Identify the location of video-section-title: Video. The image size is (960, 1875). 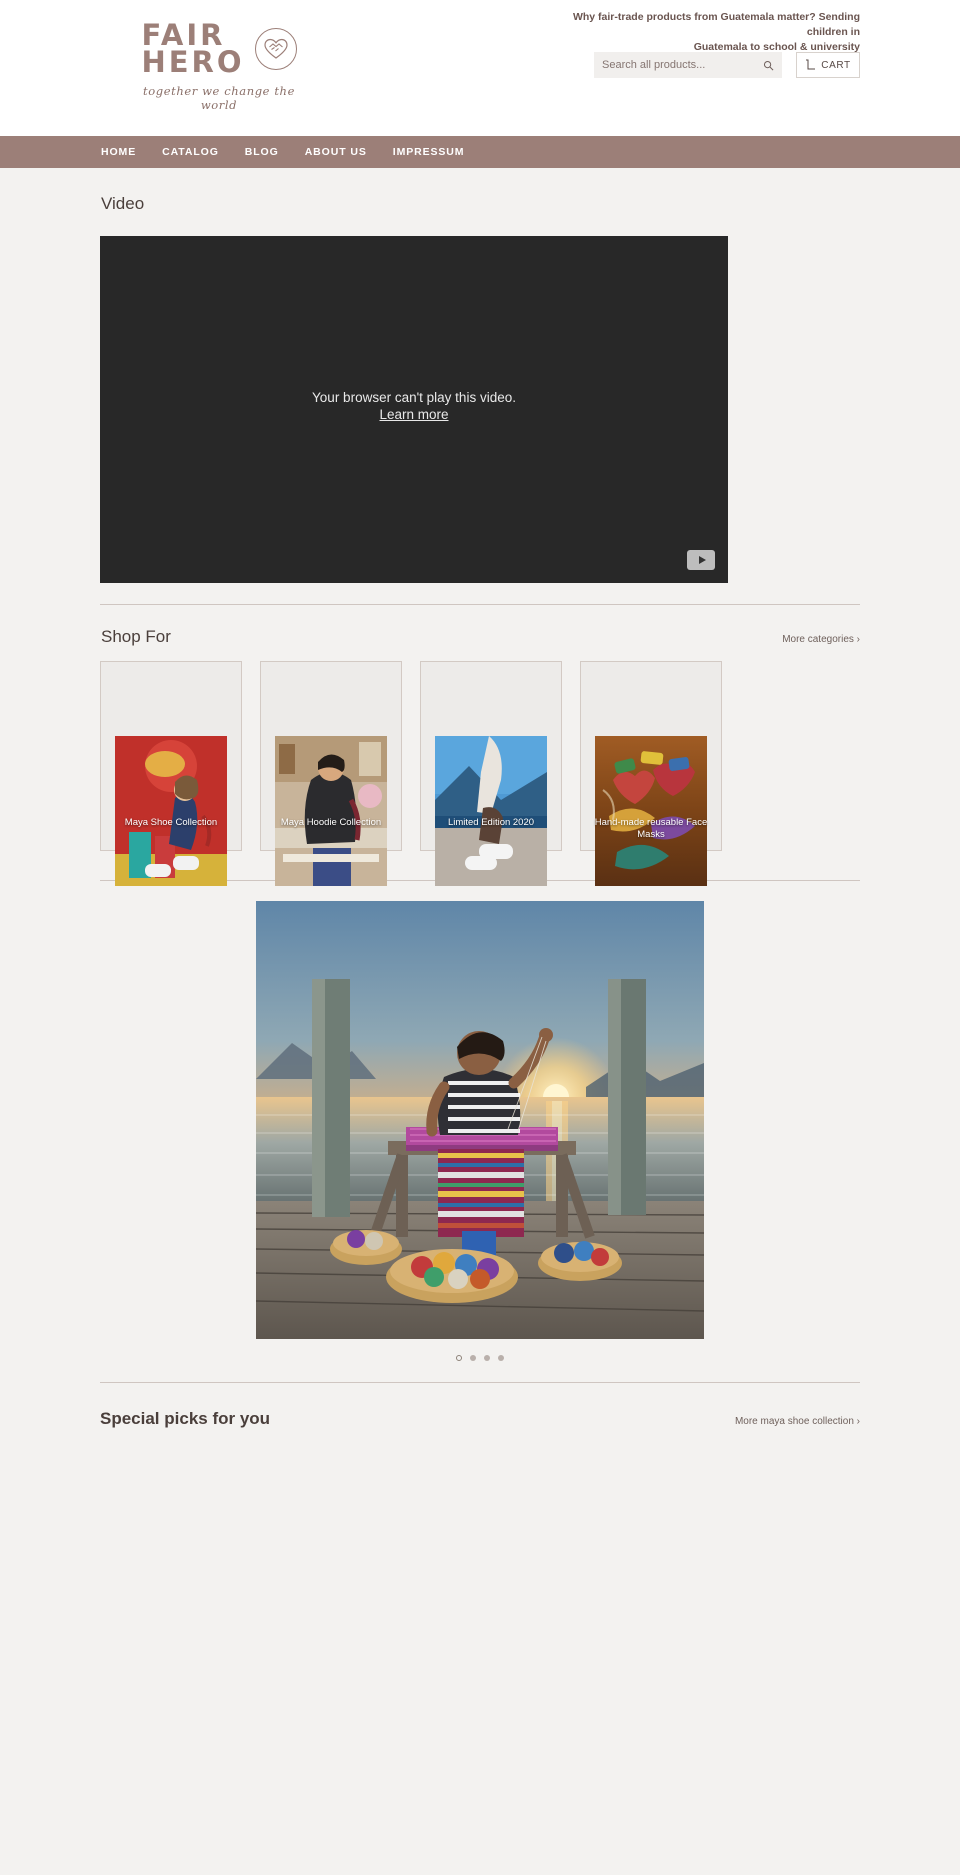
(123, 203).